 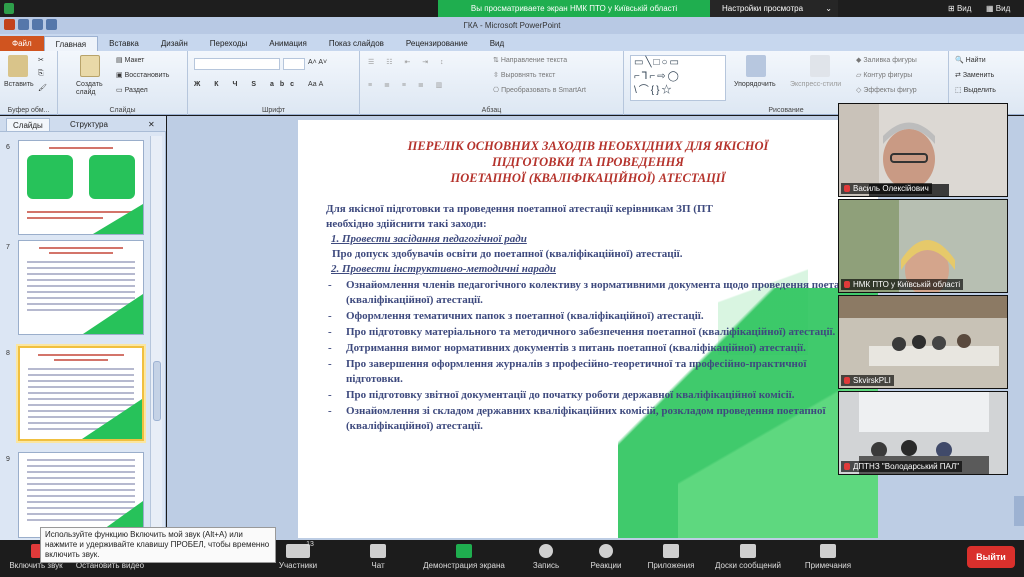 I want to click on cut-icon: ✂, so click(x=41, y=60).